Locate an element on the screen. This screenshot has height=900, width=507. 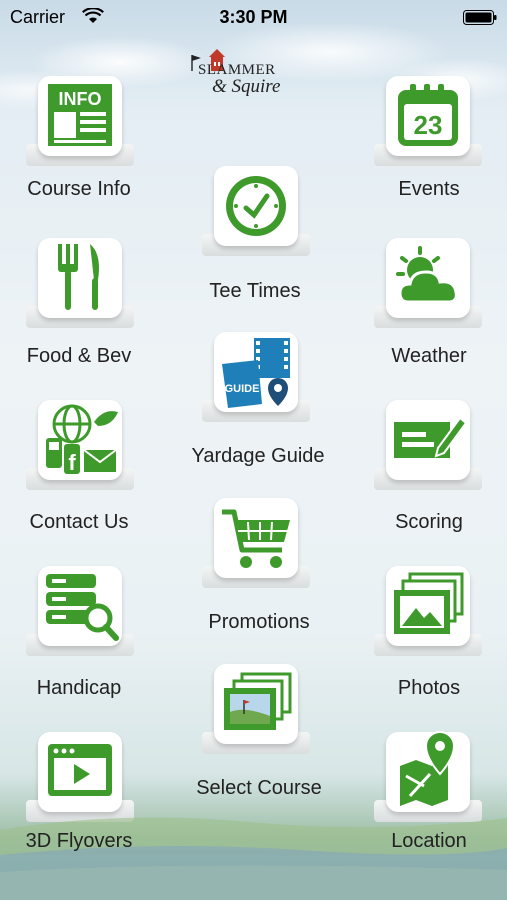
scoring-button is located at coordinates (428, 445).